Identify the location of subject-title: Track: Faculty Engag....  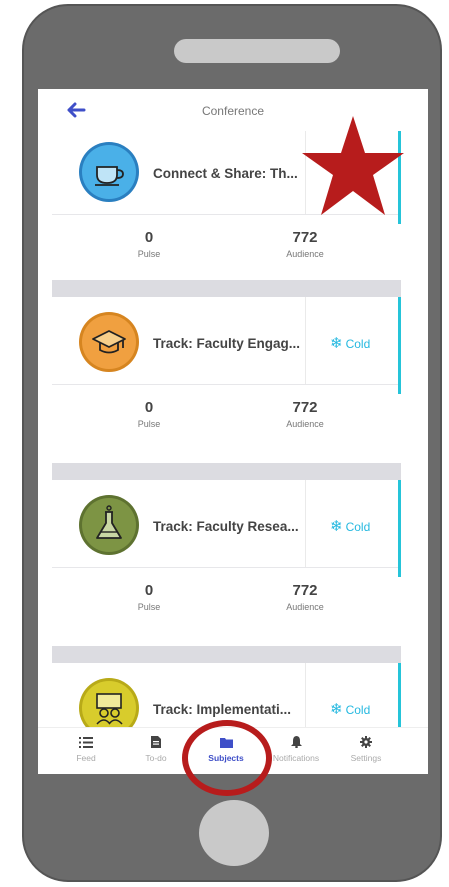
(227, 343).